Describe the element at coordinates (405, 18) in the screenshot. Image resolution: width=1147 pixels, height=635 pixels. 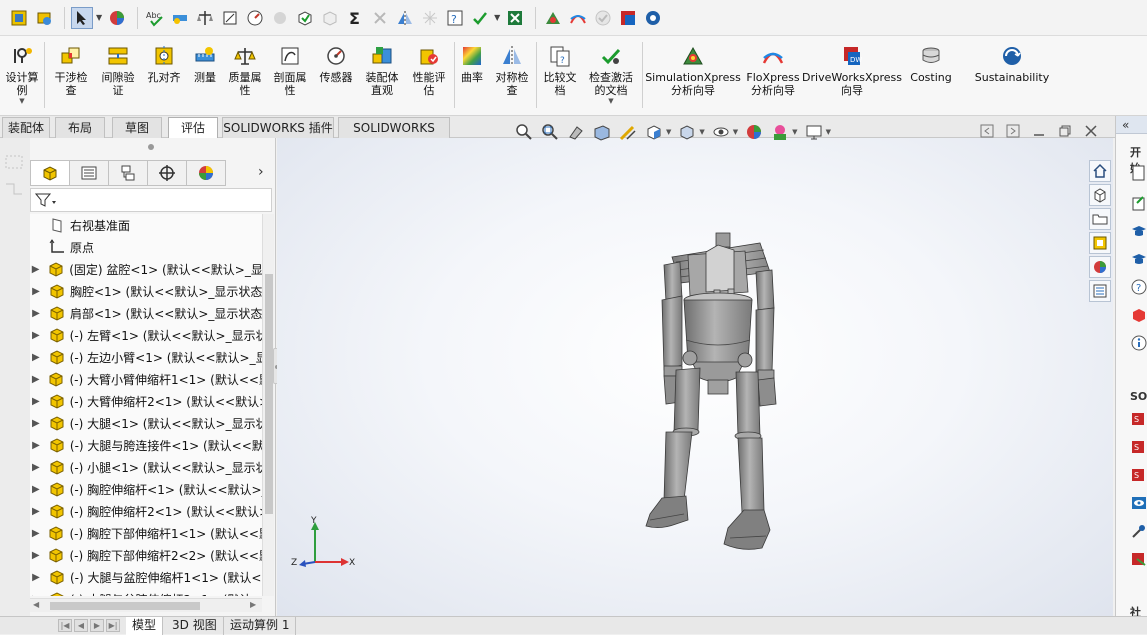
I see `symmetry-quick-icon` at that location.